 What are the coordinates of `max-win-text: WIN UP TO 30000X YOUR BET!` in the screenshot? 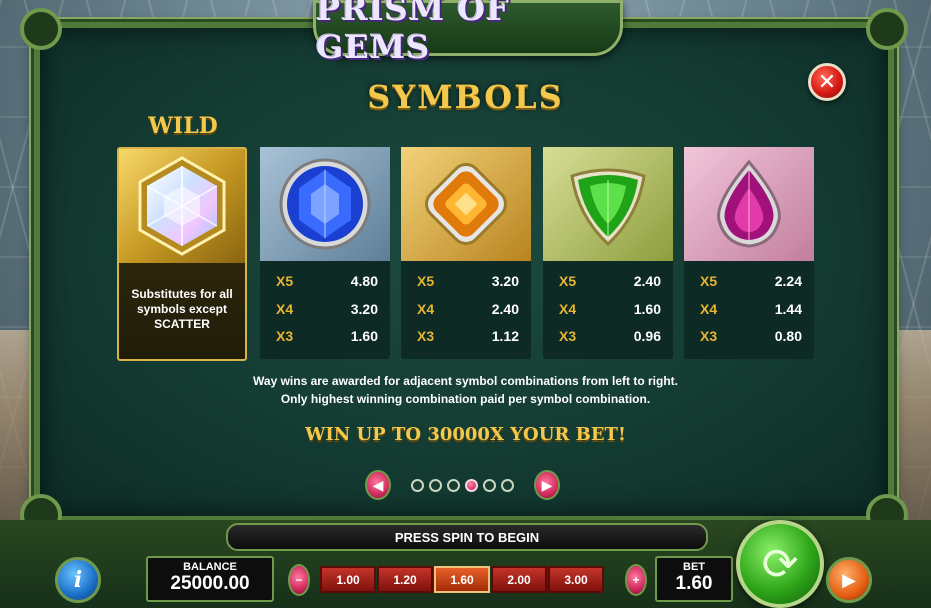 It's located at (465, 434).